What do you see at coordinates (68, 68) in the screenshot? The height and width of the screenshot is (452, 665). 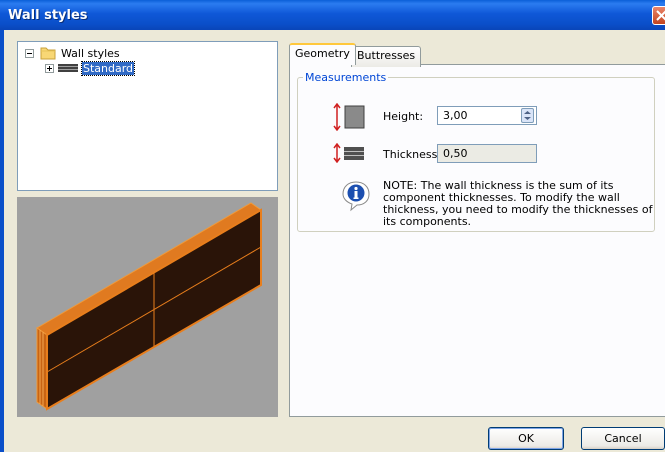 I see `wall-layers-icon` at bounding box center [68, 68].